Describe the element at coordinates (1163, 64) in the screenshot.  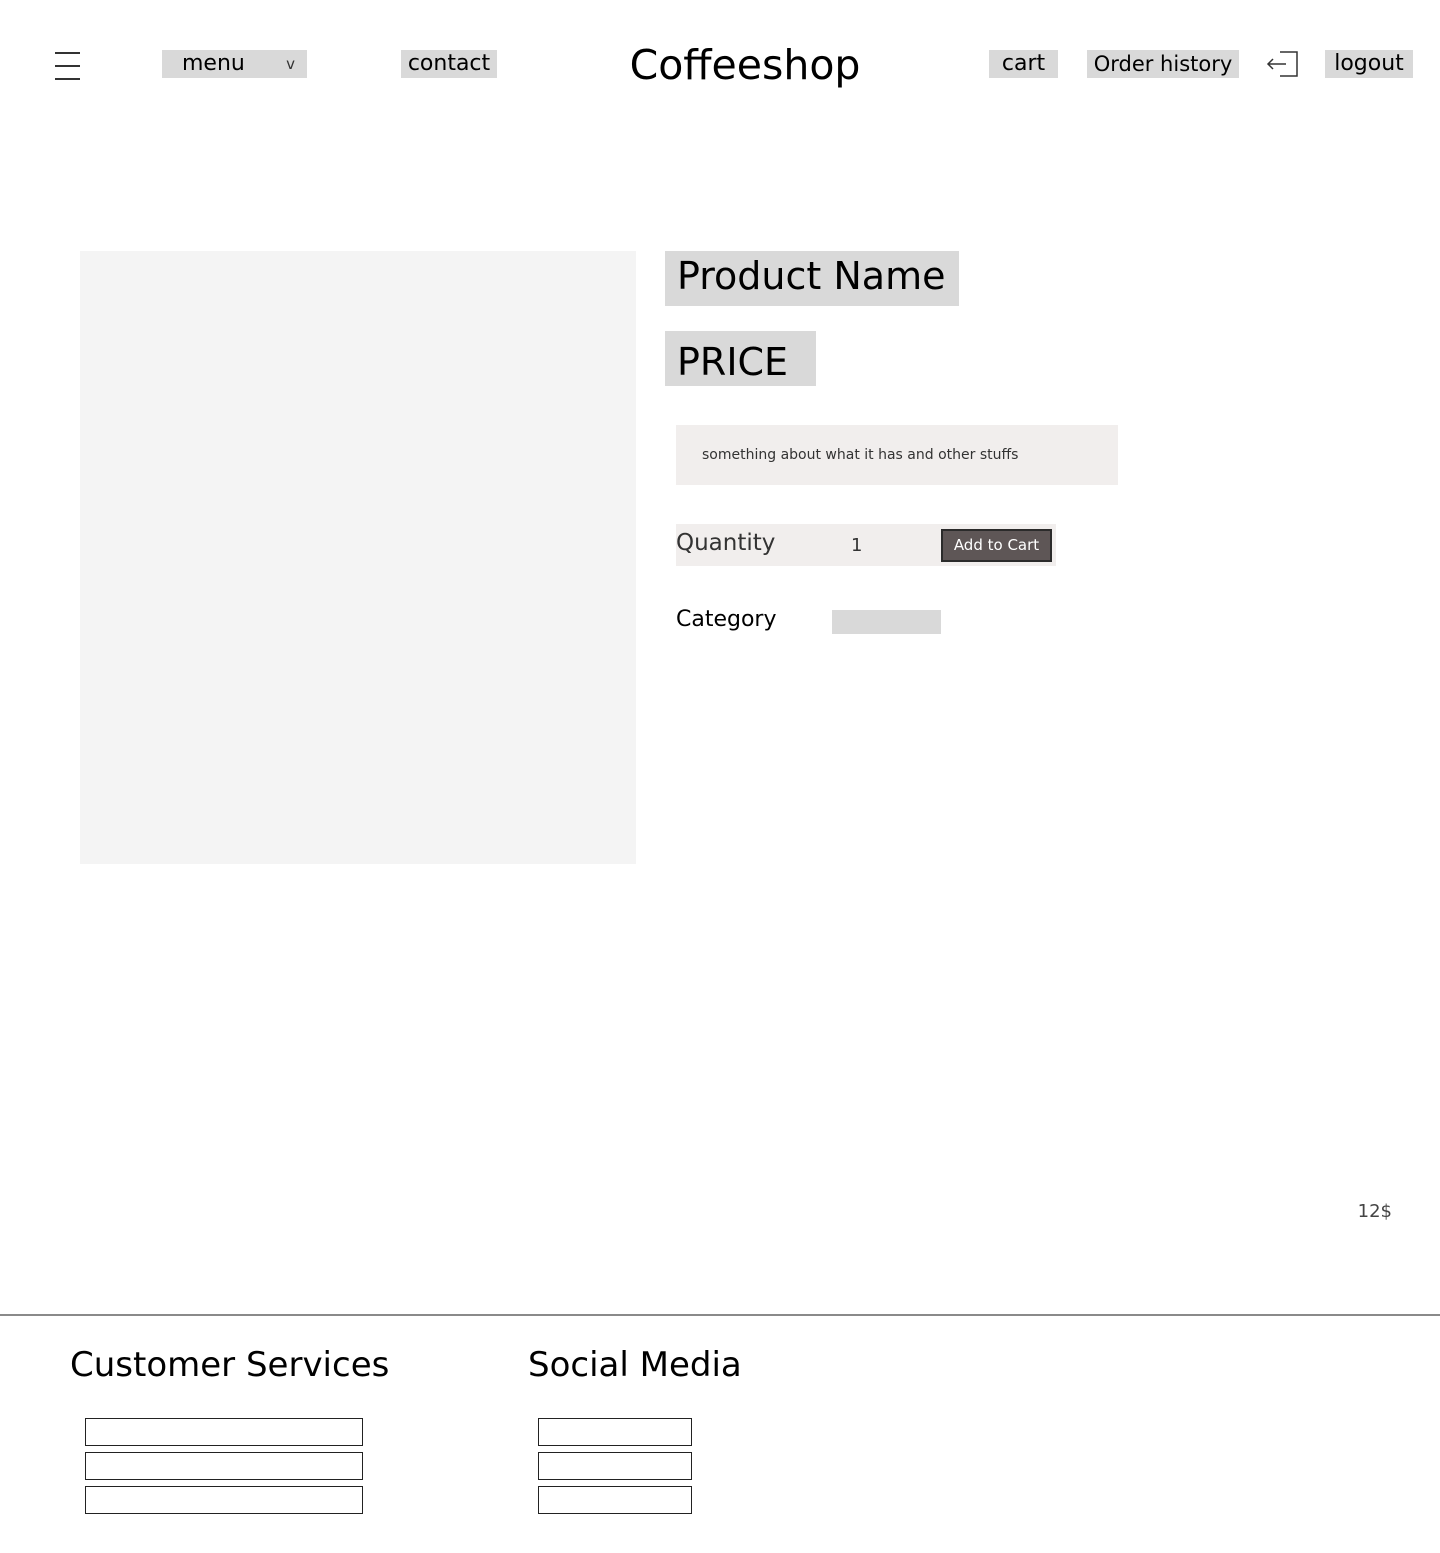
I see `order-history-link: Order history` at that location.